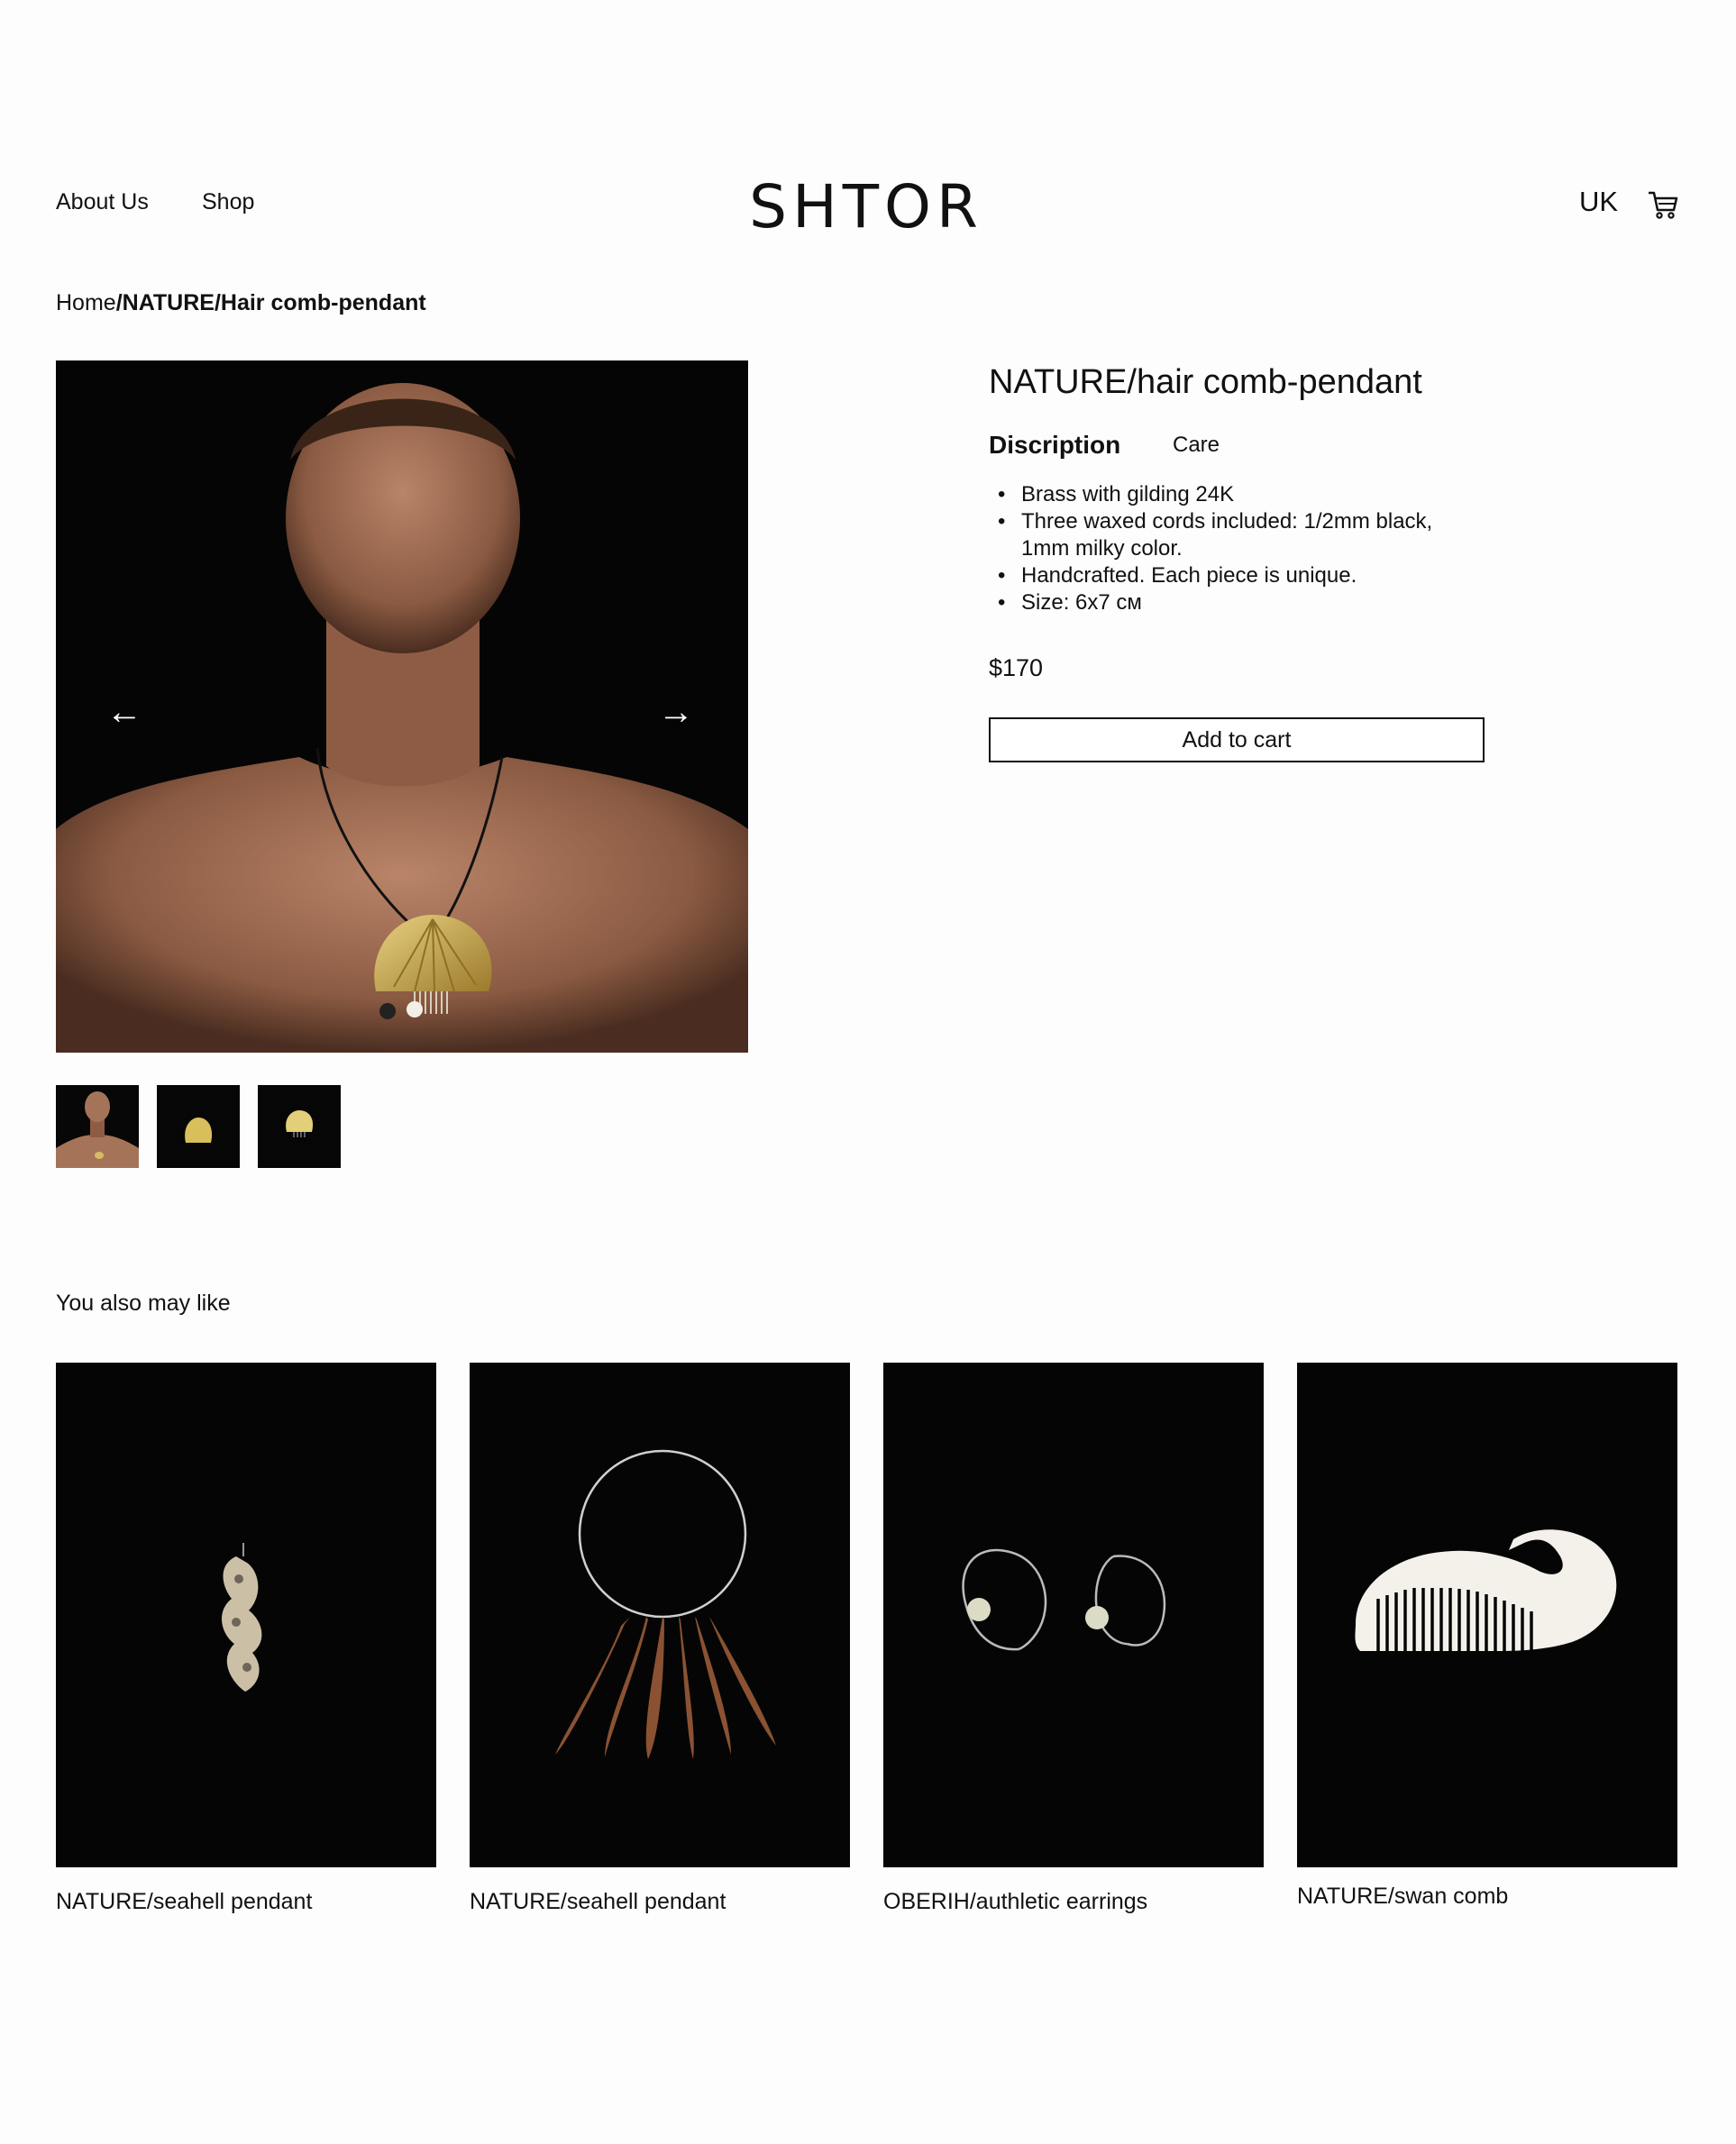 The image size is (1736, 2144). What do you see at coordinates (1487, 1897) in the screenshot?
I see `recommended-product-name: NATURE/swan comb` at bounding box center [1487, 1897].